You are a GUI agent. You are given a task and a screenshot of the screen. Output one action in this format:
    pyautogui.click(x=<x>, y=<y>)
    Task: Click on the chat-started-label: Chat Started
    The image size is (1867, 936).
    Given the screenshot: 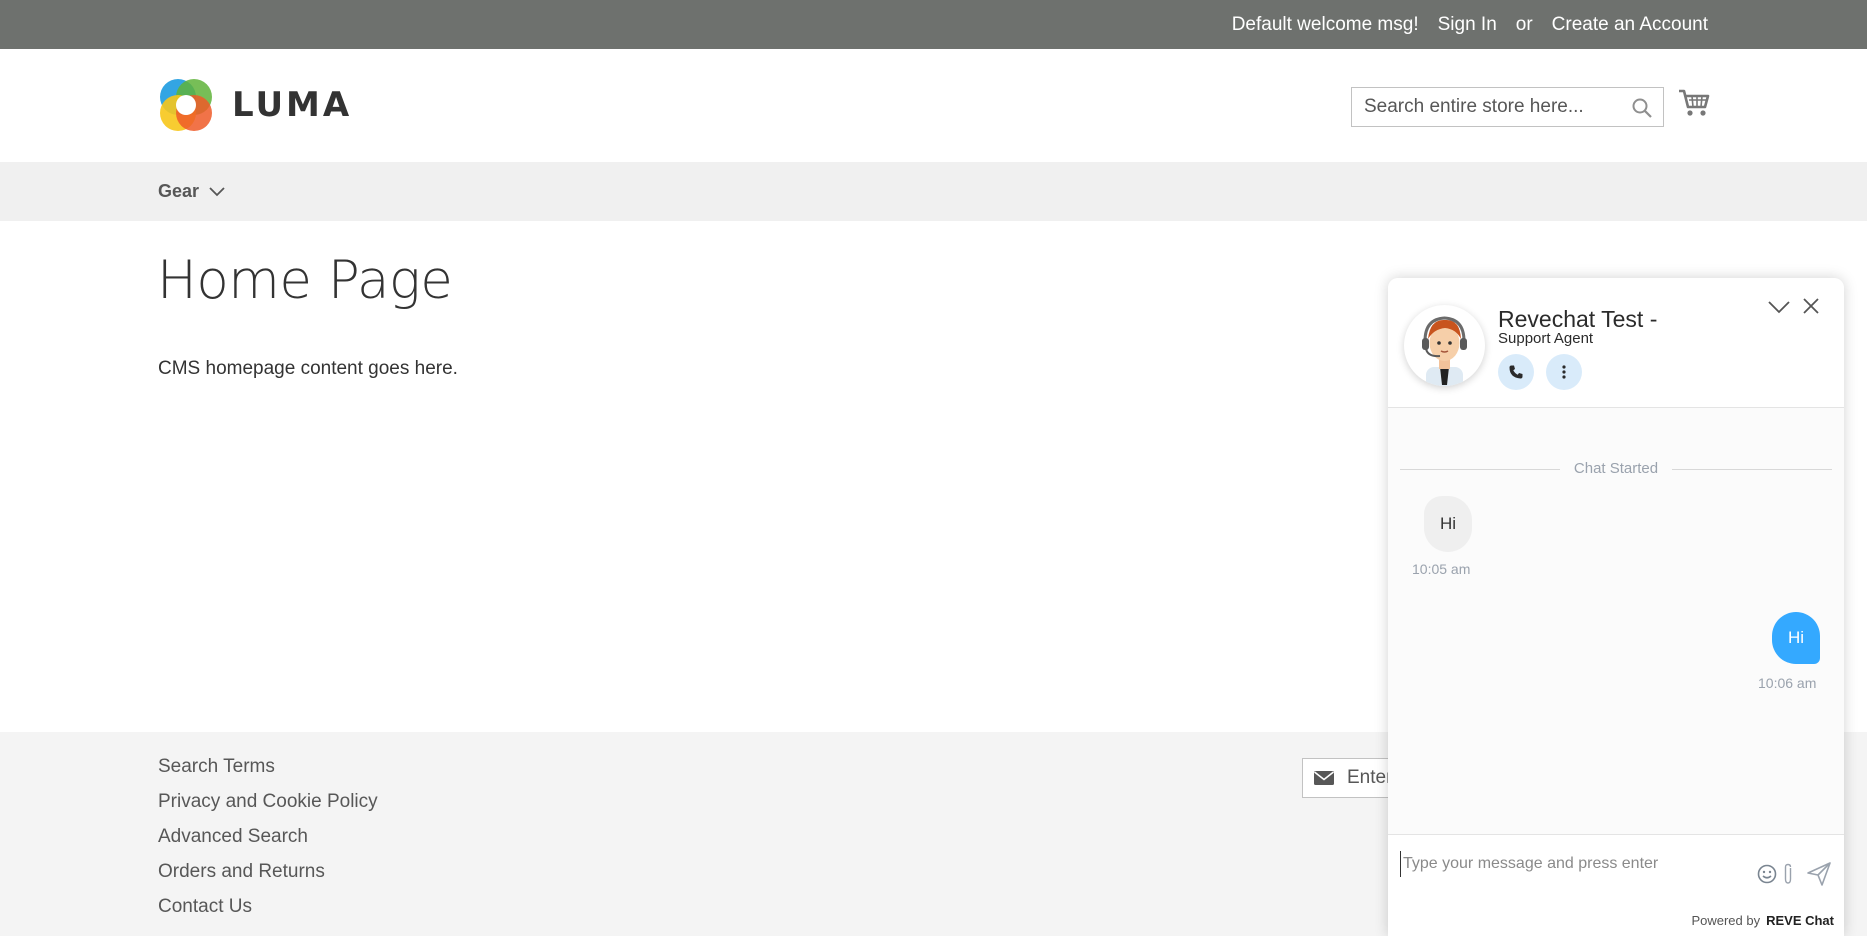 What is the action you would take?
    pyautogui.click(x=1616, y=468)
    